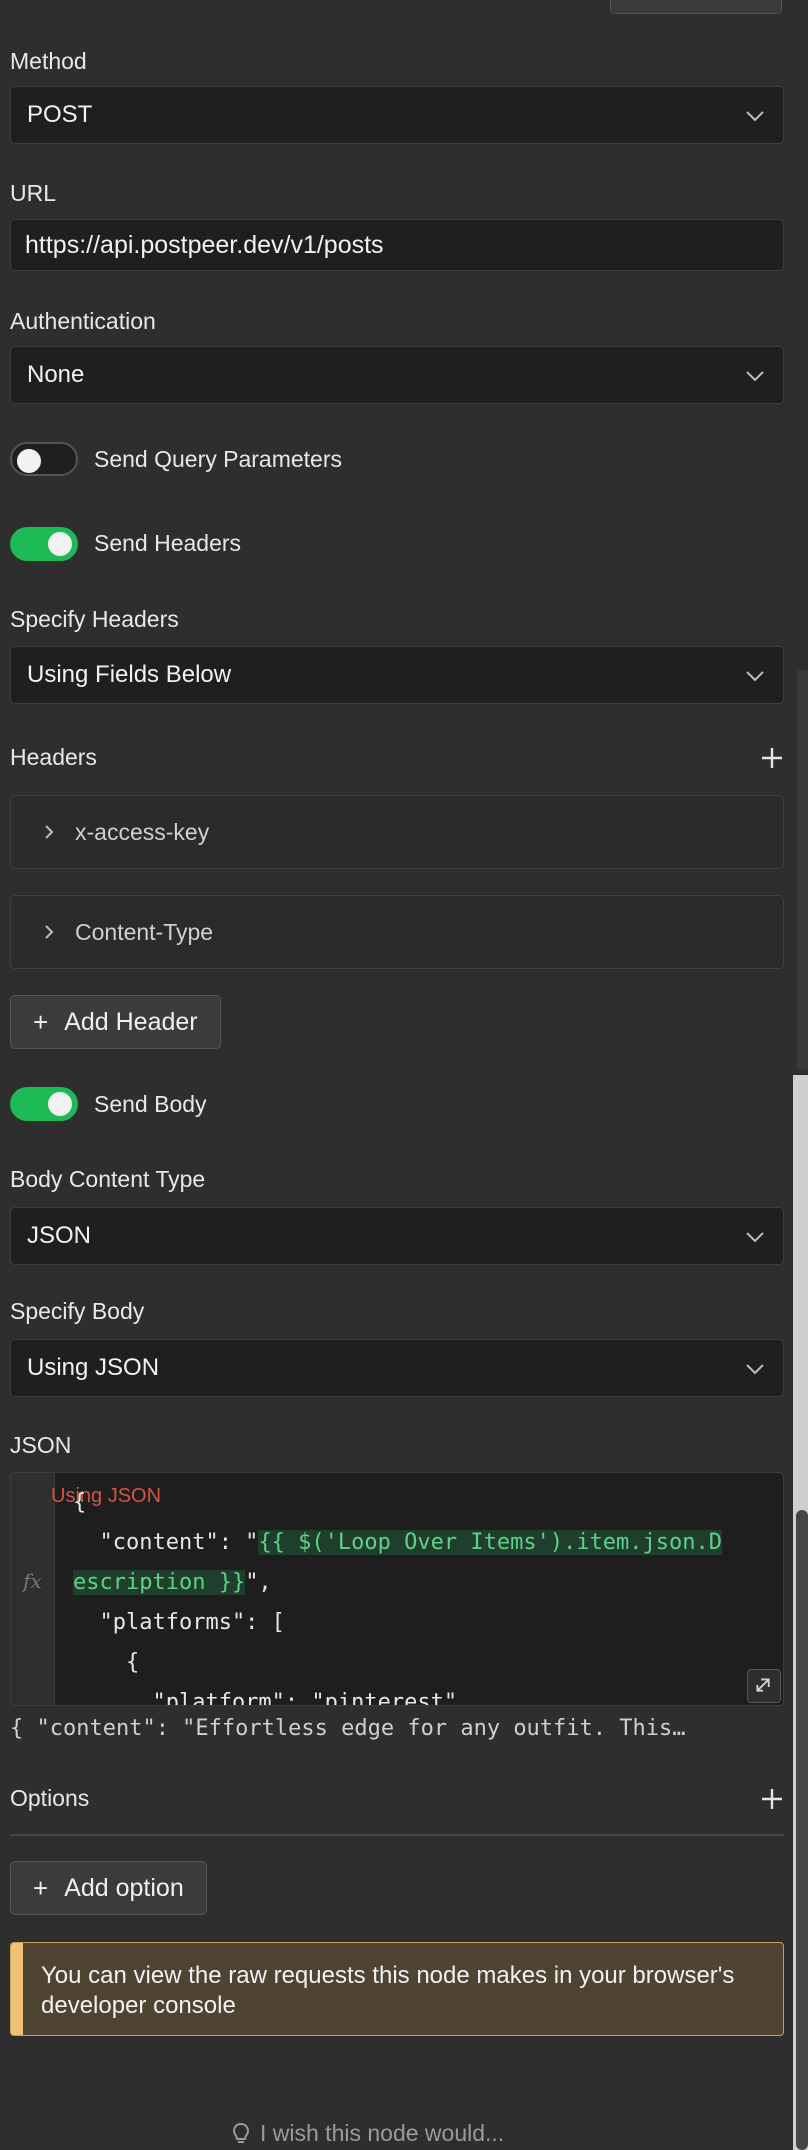 Image resolution: width=808 pixels, height=2150 pixels. What do you see at coordinates (108, 1179) in the screenshot?
I see `body-content-type-label: Body Content Type` at bounding box center [108, 1179].